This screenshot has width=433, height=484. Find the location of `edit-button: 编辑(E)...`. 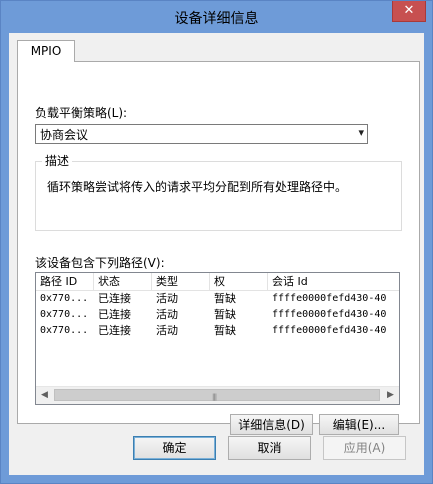

edit-button: 编辑(E)... is located at coordinates (359, 424).